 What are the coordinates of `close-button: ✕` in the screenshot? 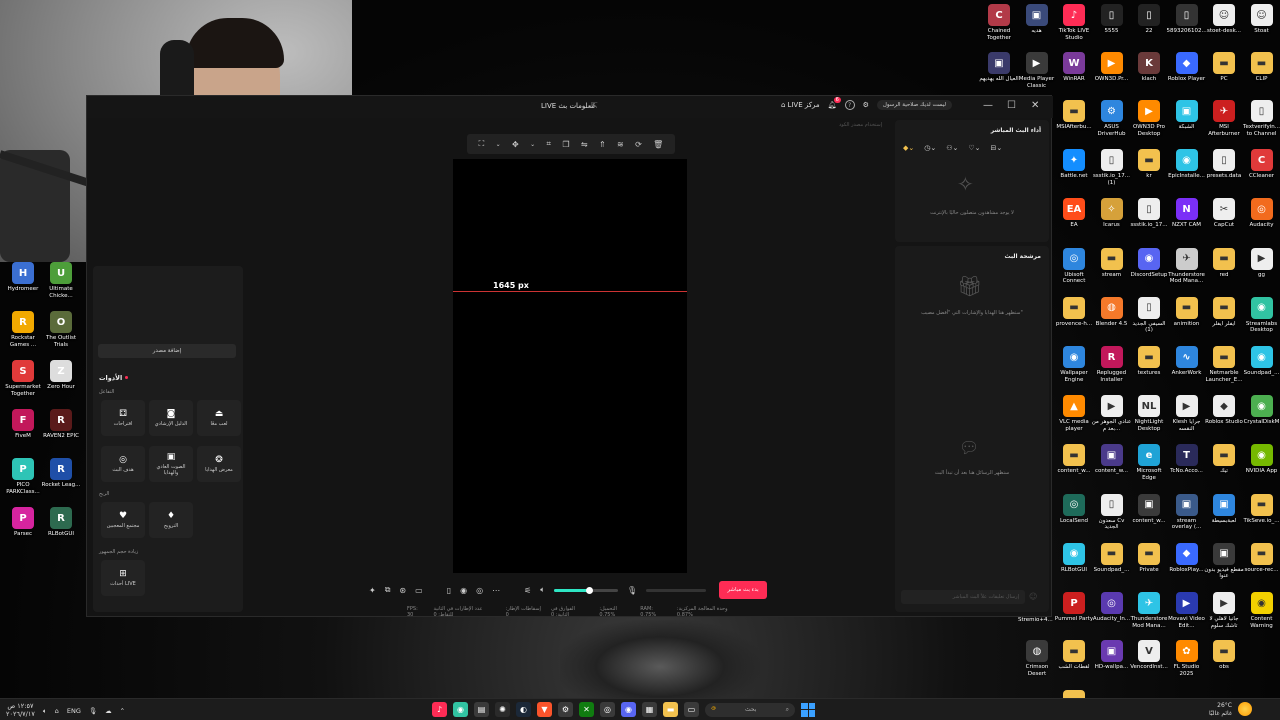 It's located at (1035, 105).